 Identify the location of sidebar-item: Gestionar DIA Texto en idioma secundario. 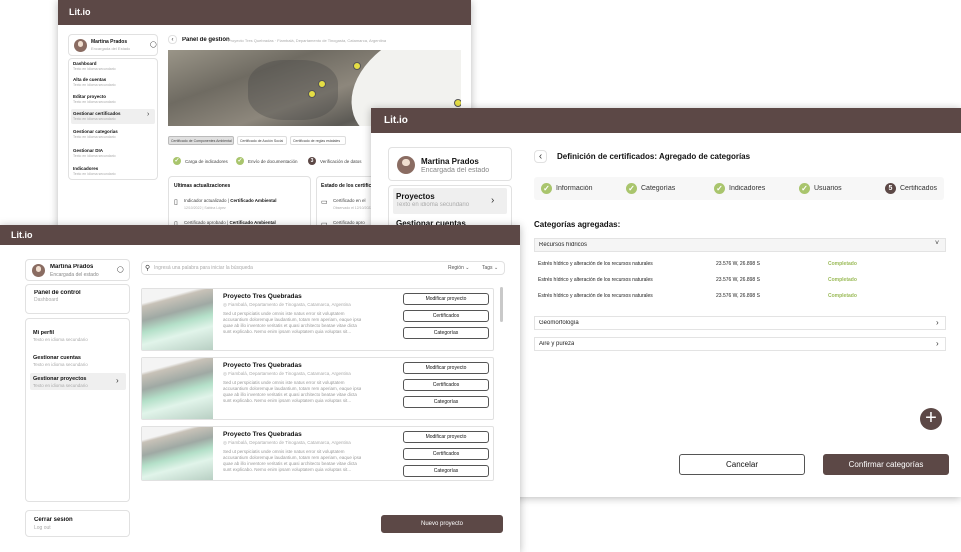
(113, 153).